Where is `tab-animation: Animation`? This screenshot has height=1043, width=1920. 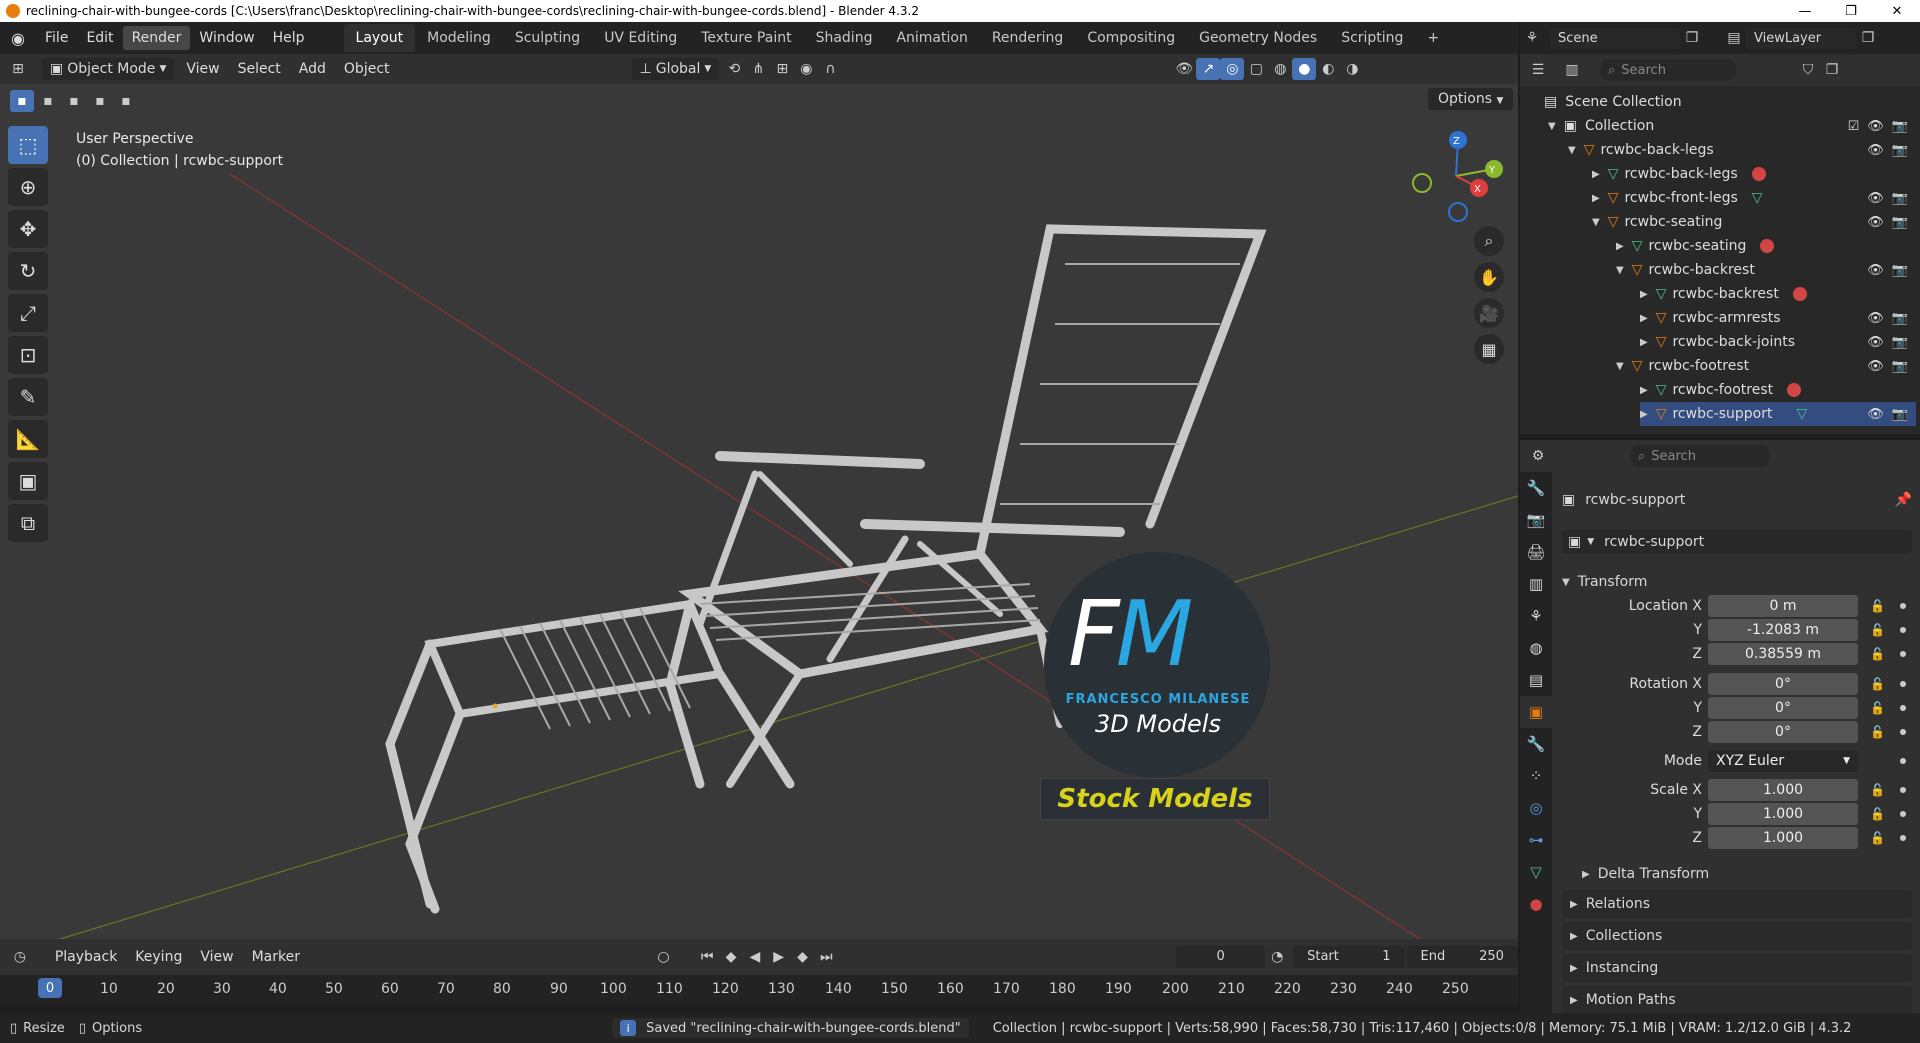 tab-animation: Animation is located at coordinates (931, 38).